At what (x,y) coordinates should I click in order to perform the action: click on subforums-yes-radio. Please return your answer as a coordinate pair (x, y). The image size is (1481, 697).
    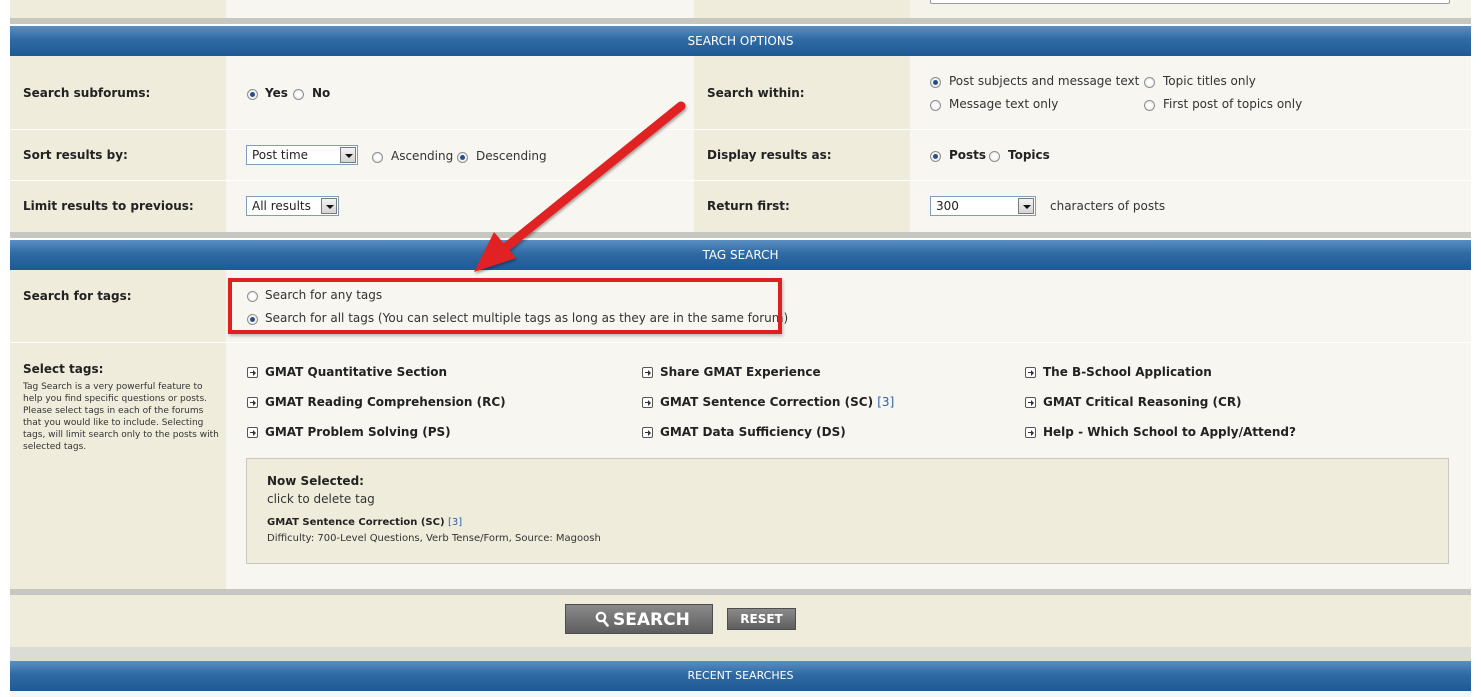
    Looking at the image, I should click on (252, 94).